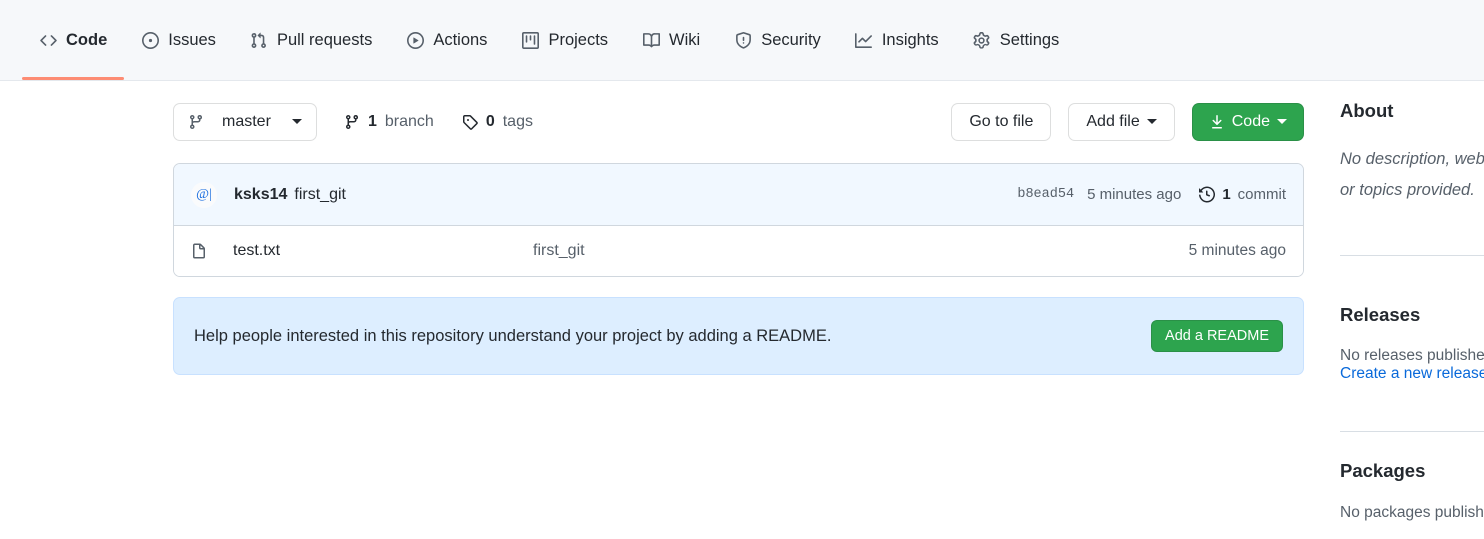 This screenshot has height=539, width=1484. I want to click on tab-security: Security, so click(777, 40).